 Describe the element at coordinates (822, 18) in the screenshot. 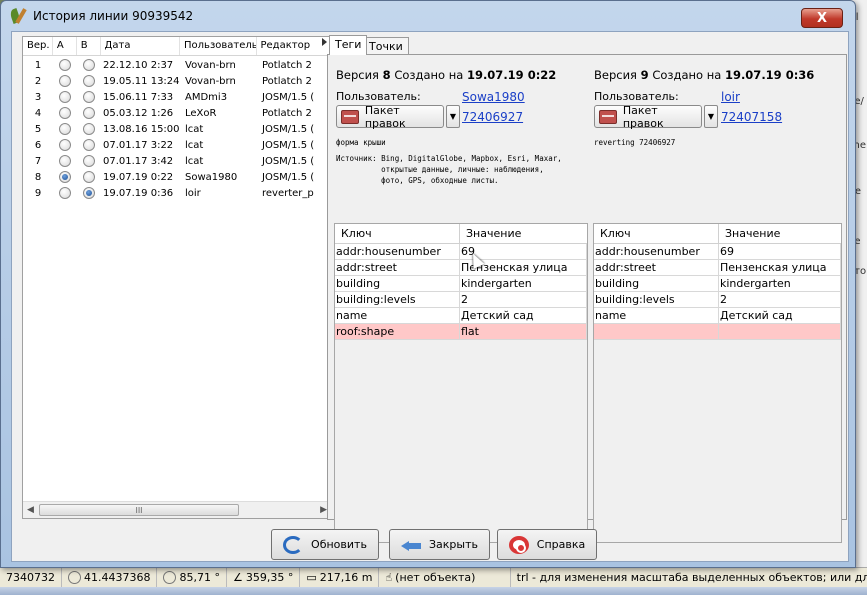

I see `window-close-button: X` at that location.